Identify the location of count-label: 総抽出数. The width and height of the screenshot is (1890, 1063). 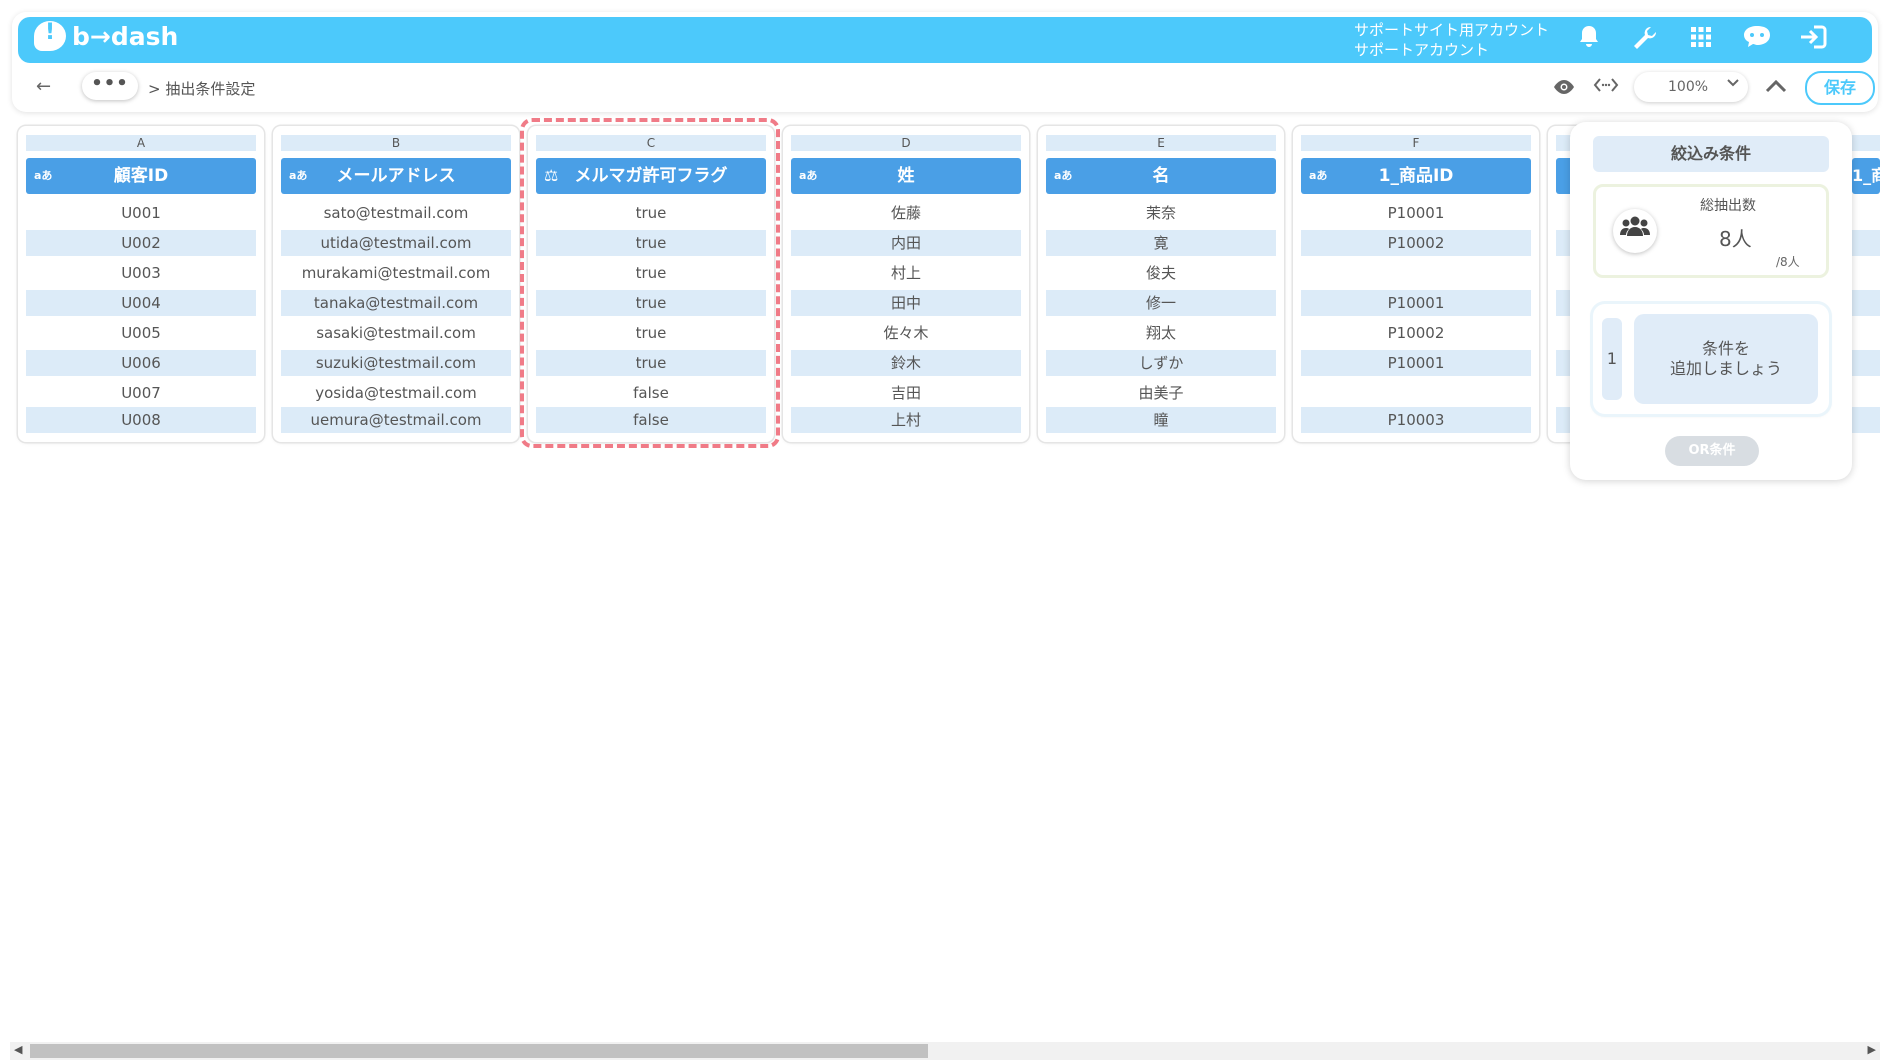
(1728, 206).